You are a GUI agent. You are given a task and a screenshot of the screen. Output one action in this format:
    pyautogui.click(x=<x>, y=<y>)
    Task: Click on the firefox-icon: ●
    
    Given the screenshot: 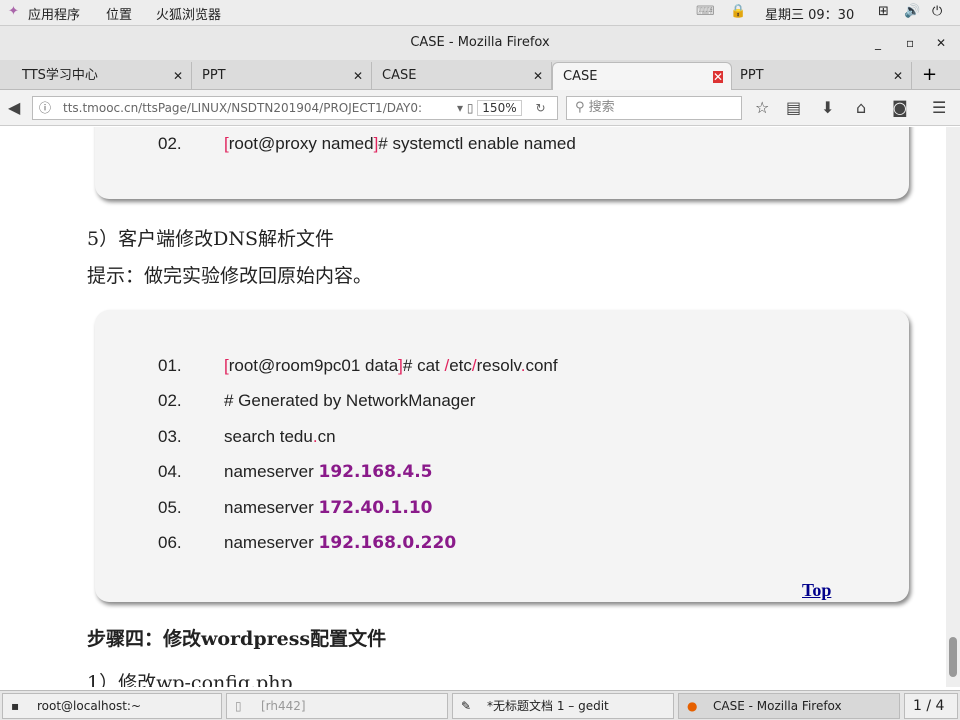 What is the action you would take?
    pyautogui.click(x=692, y=706)
    